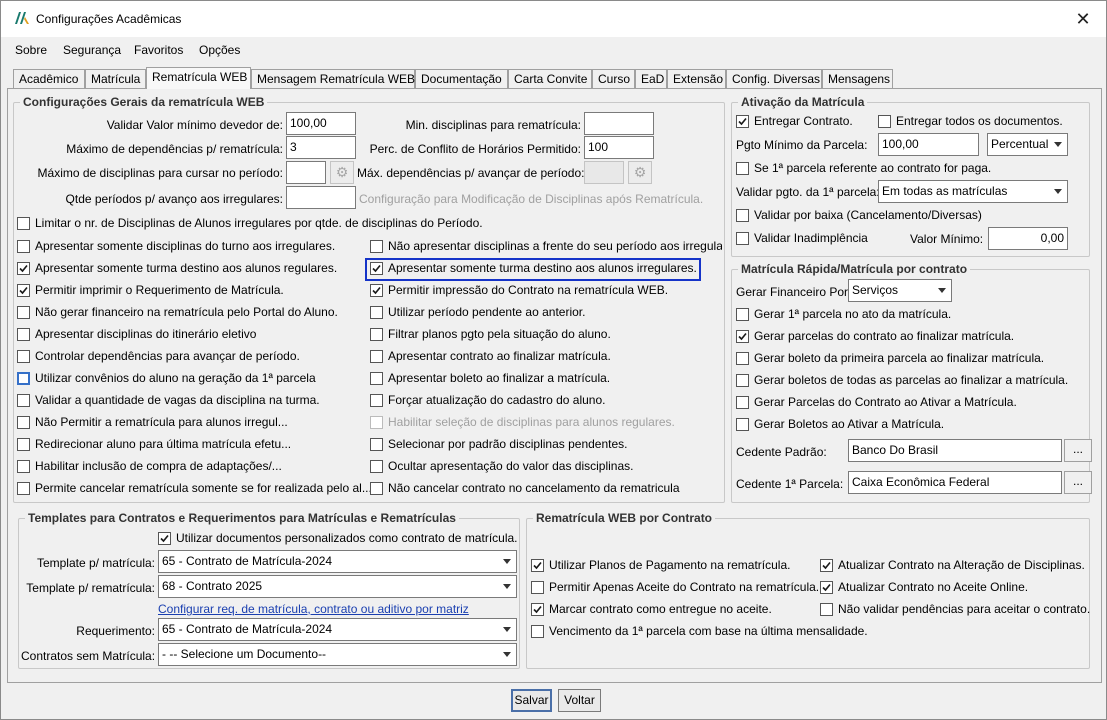  What do you see at coordinates (553, 50) in the screenshot?
I see `menu-bar: Sobre Segurança Favoritos Opções` at bounding box center [553, 50].